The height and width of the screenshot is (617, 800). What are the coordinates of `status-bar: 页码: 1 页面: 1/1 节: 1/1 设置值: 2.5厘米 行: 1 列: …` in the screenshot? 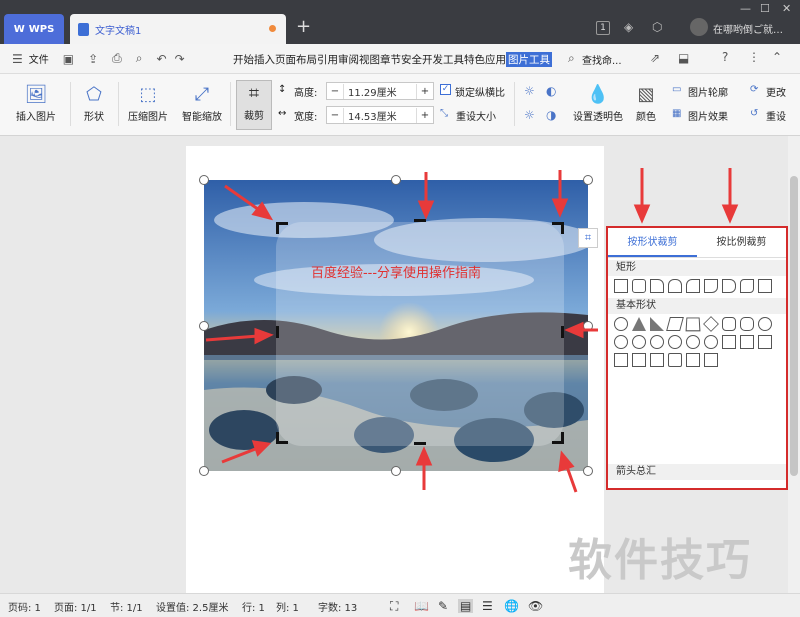 It's located at (400, 605).